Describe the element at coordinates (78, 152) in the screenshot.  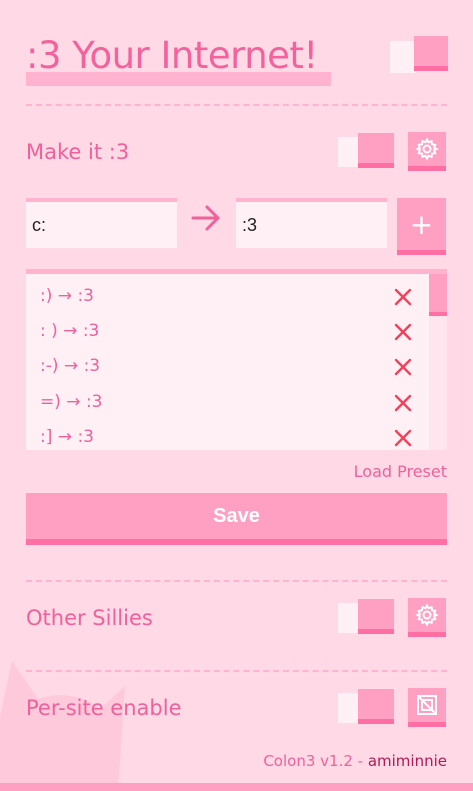
I see `make-it-label: Make it :3` at that location.